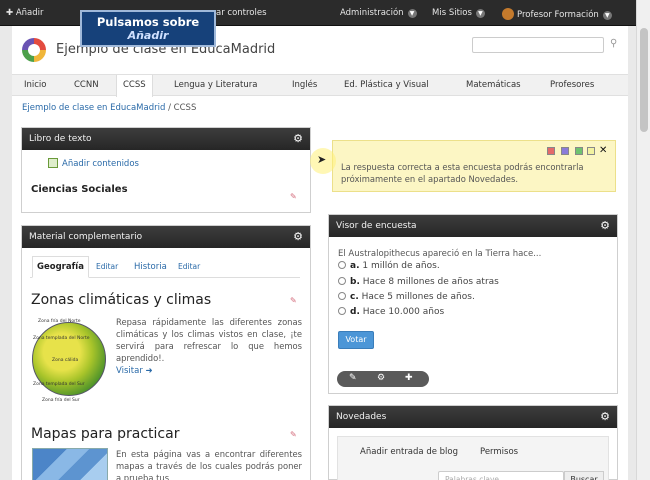 The image size is (650, 480). I want to click on search-icon: ⚲, so click(613, 43).